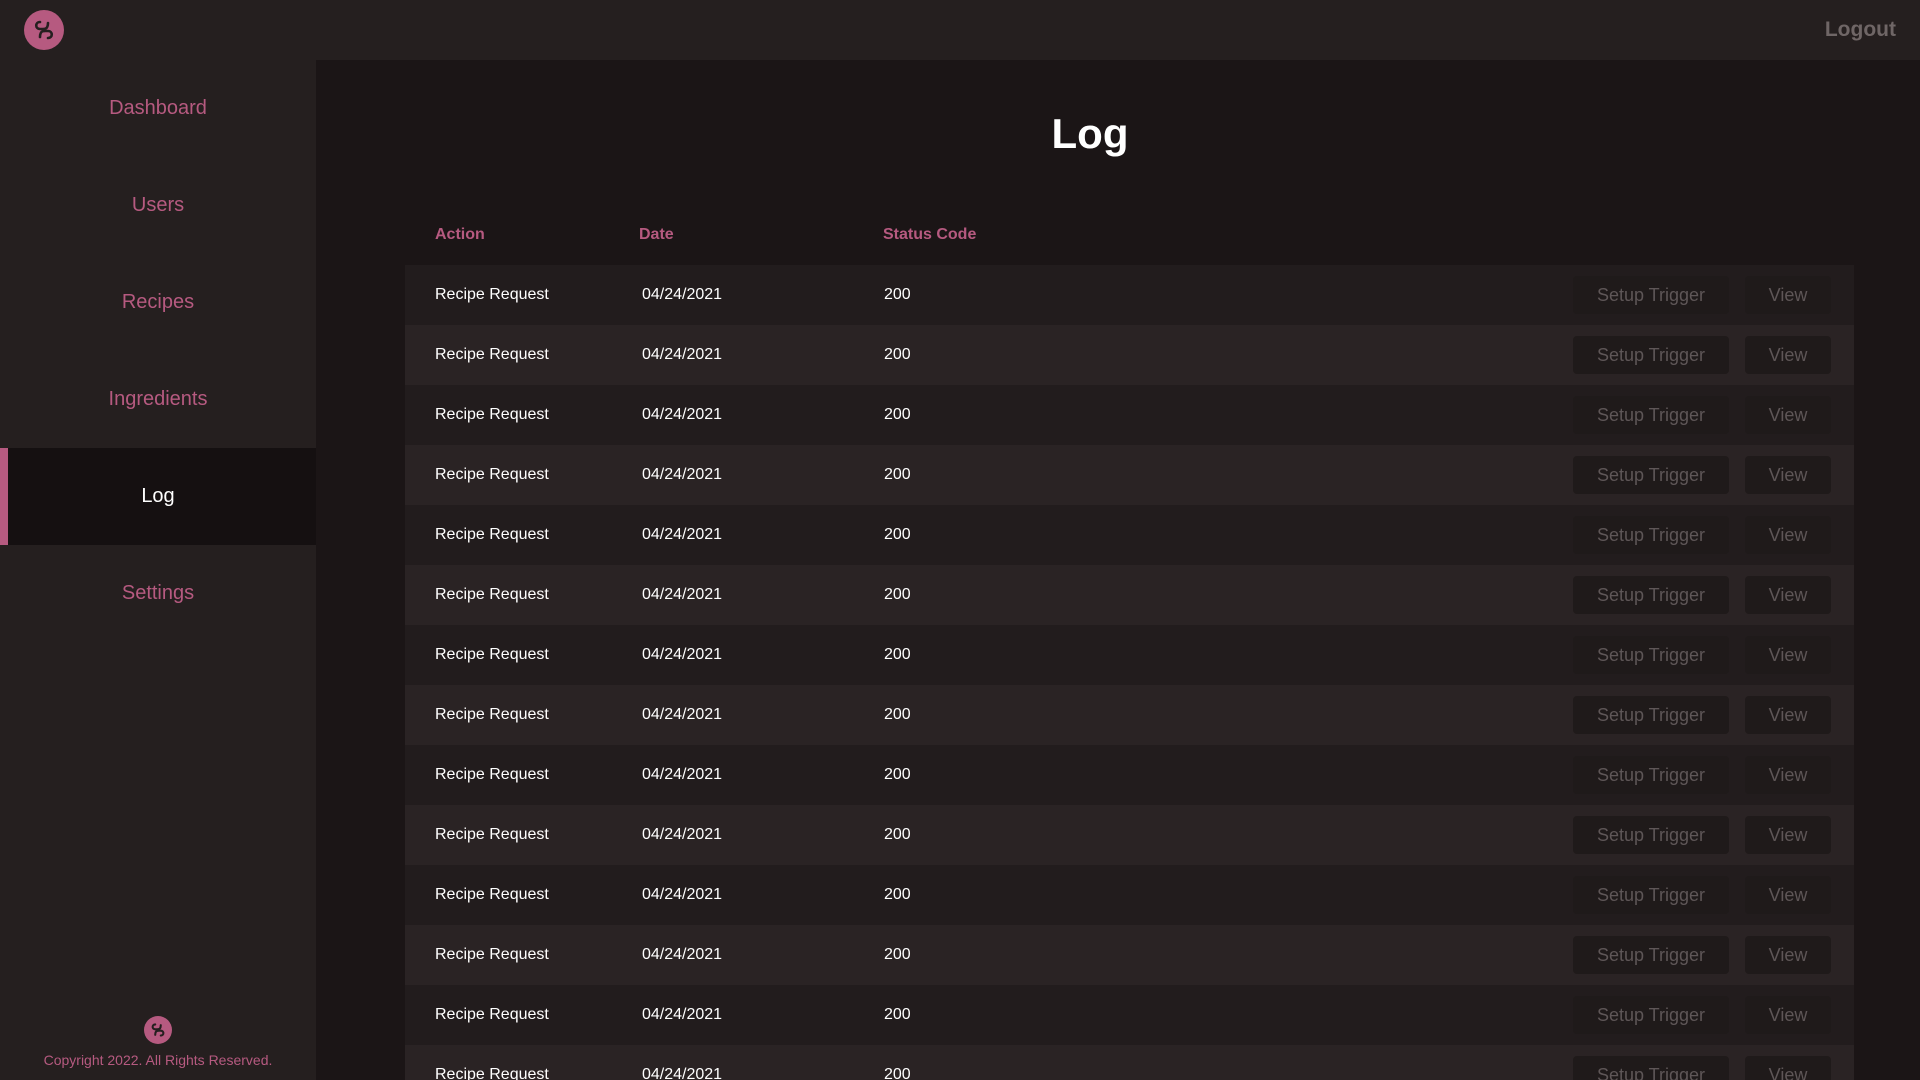  Describe the element at coordinates (656, 234) in the screenshot. I see `column-header-date: Date` at that location.